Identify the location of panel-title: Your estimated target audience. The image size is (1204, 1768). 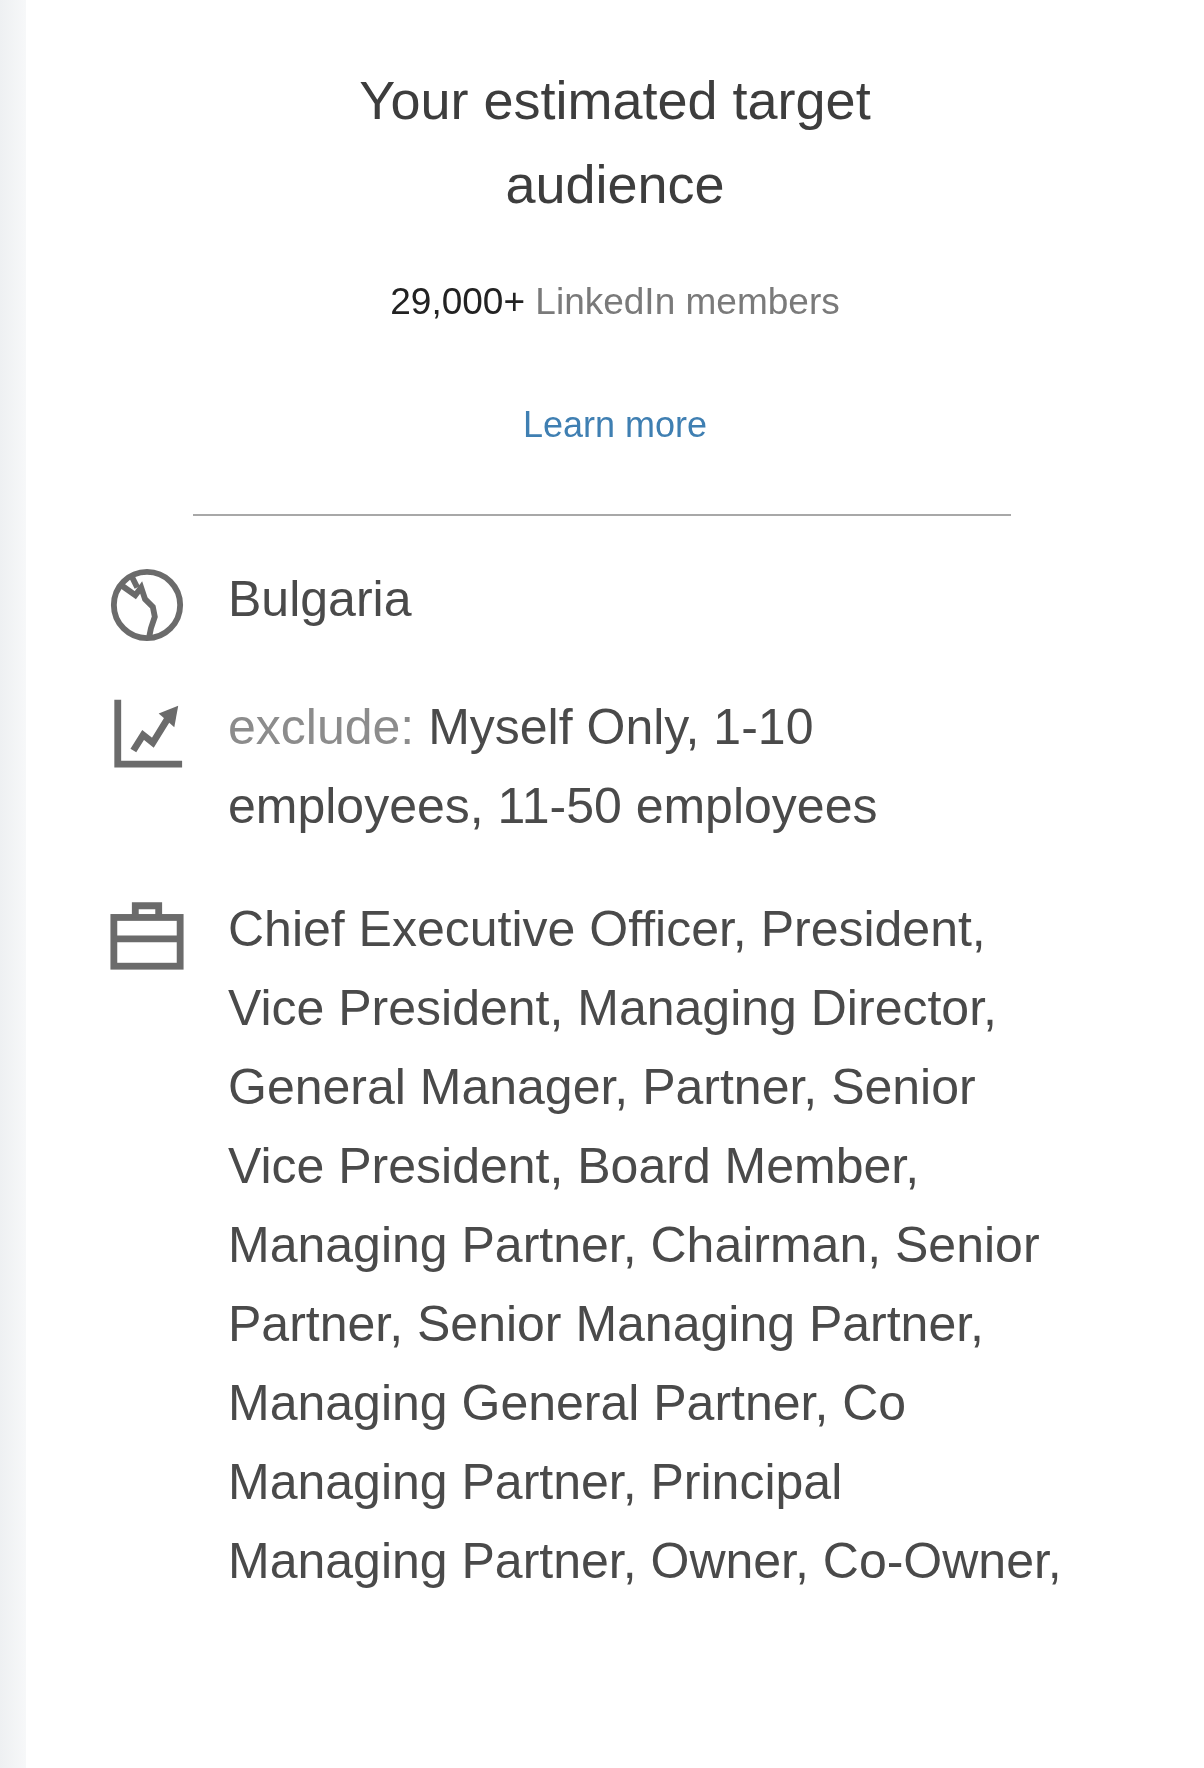
(615, 142).